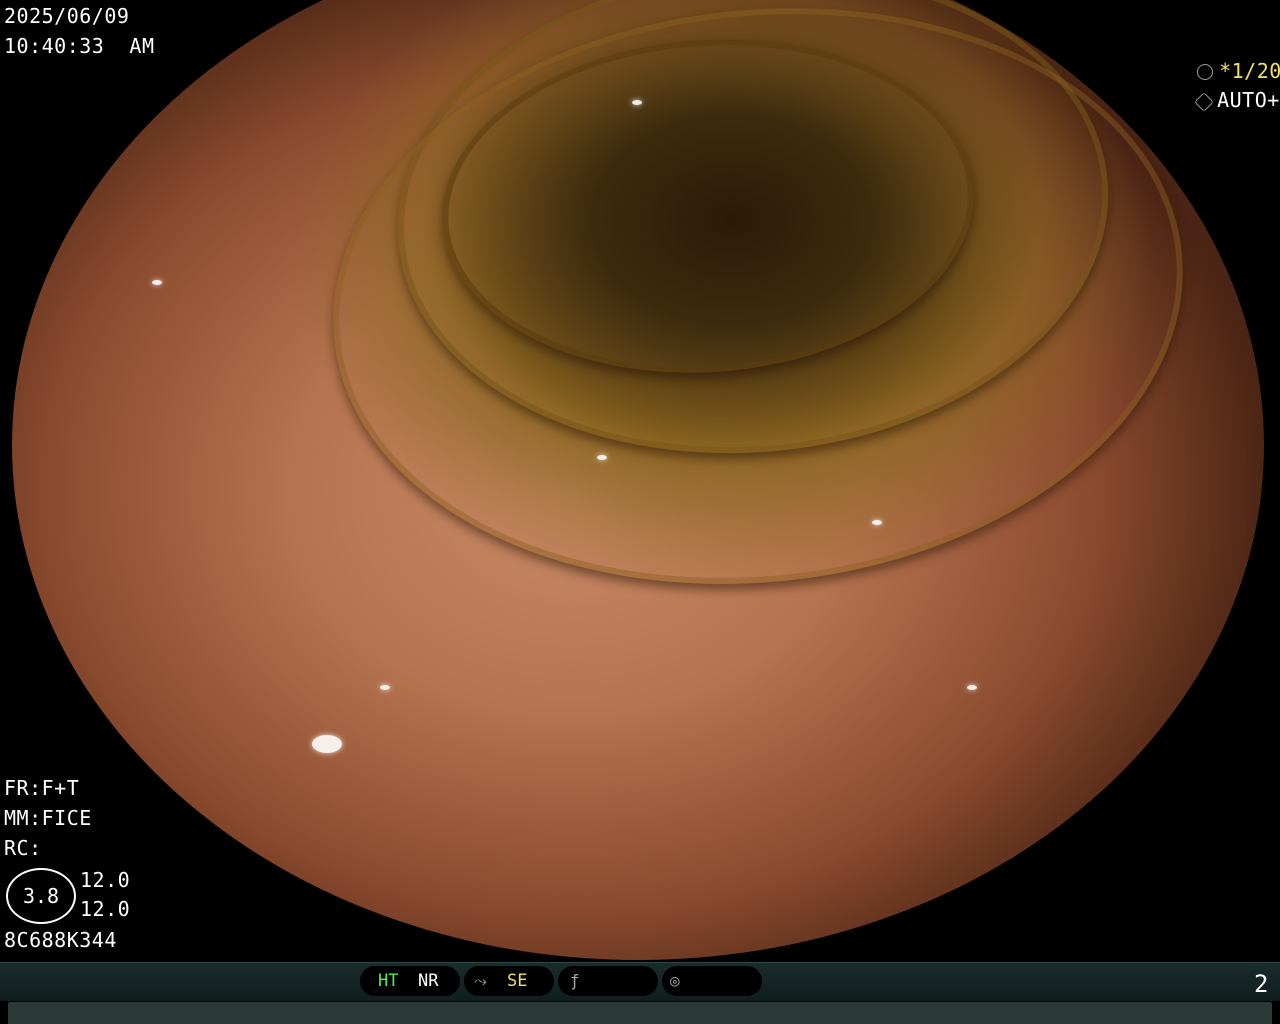 The height and width of the screenshot is (1024, 1280). What do you see at coordinates (1226, 88) in the screenshot?
I see `iris-readout: AUTO+4` at bounding box center [1226, 88].